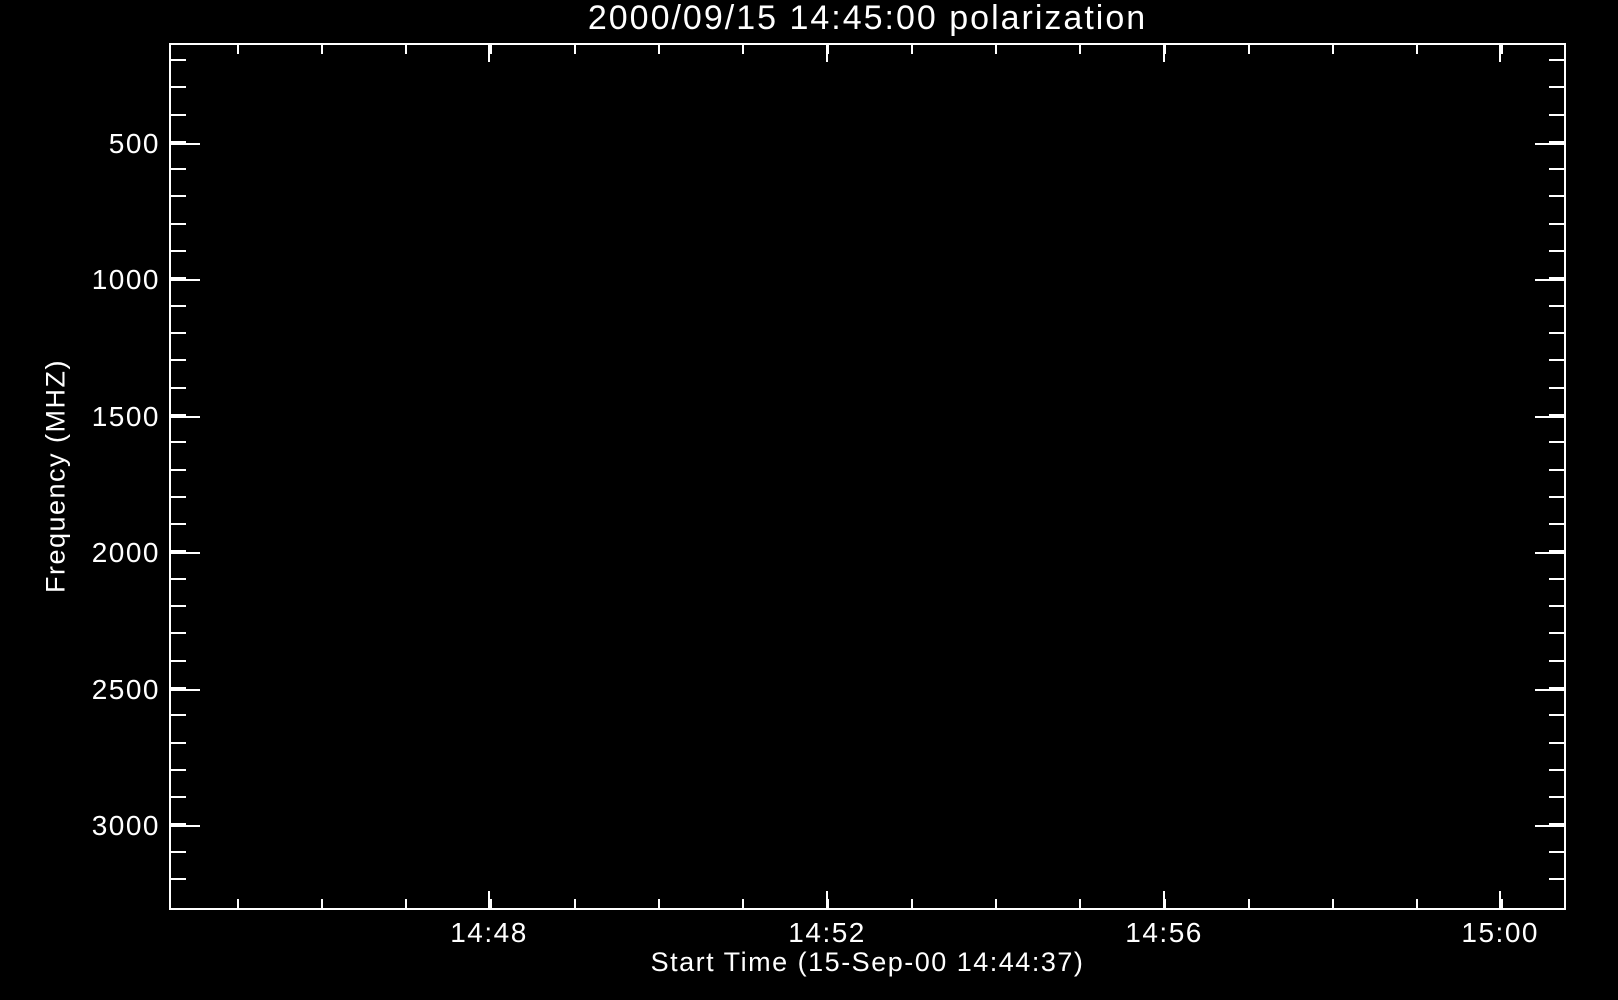 The width and height of the screenshot is (1618, 1000). Describe the element at coordinates (55, 476) in the screenshot. I see `y-axis-label: Frequency (MHZ)` at that location.